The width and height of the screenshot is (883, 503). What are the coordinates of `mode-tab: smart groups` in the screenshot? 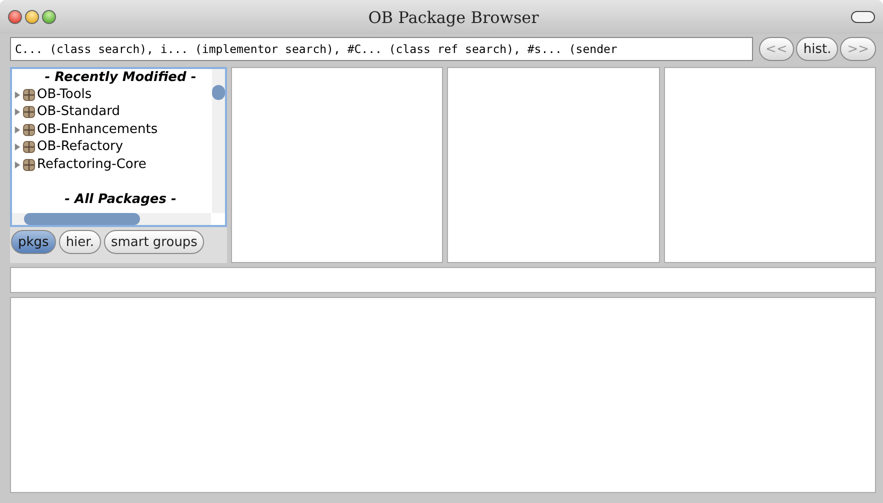 It's located at (154, 242).